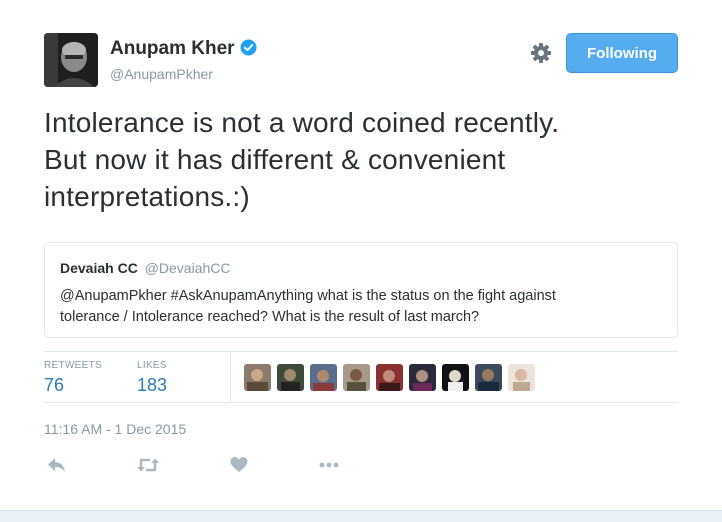 The height and width of the screenshot is (522, 722). I want to click on likes-count: 183, so click(152, 385).